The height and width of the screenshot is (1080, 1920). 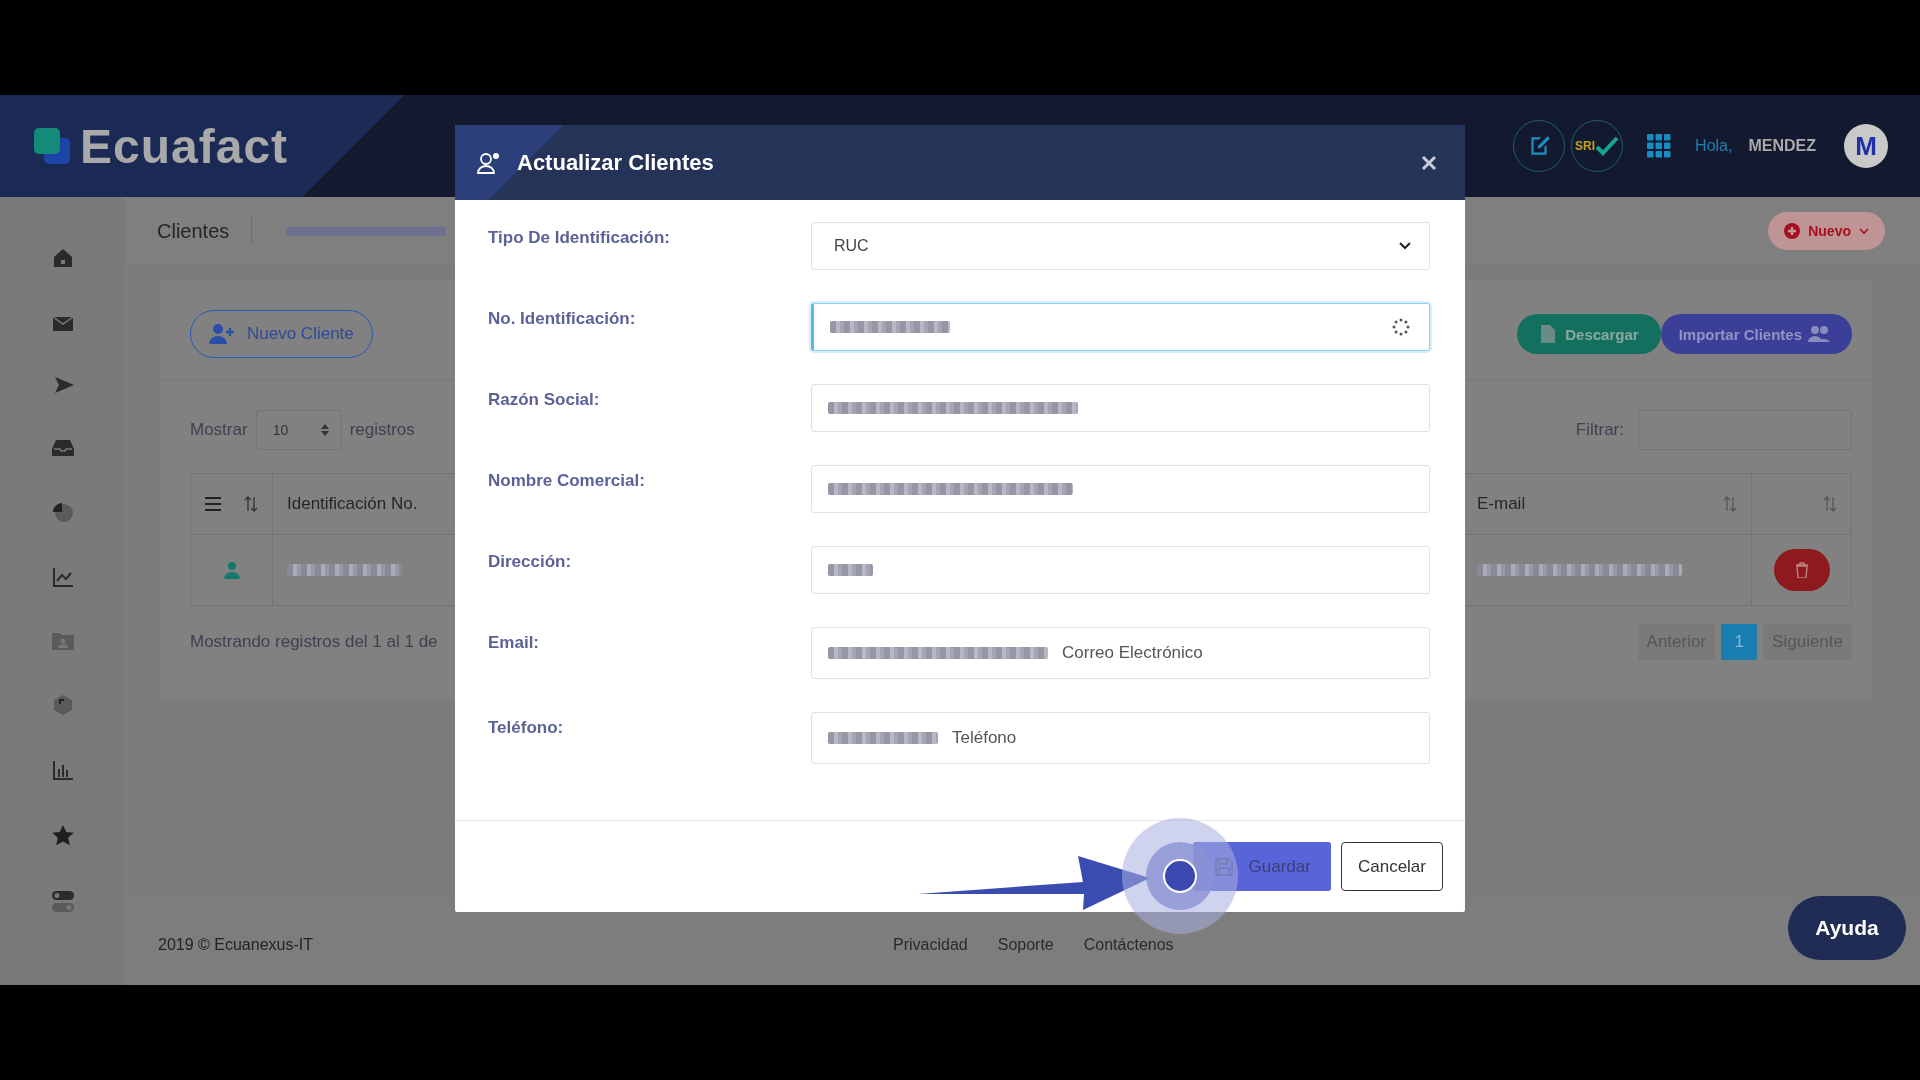 I want to click on footer-link: Soporte, so click(x=1025, y=945).